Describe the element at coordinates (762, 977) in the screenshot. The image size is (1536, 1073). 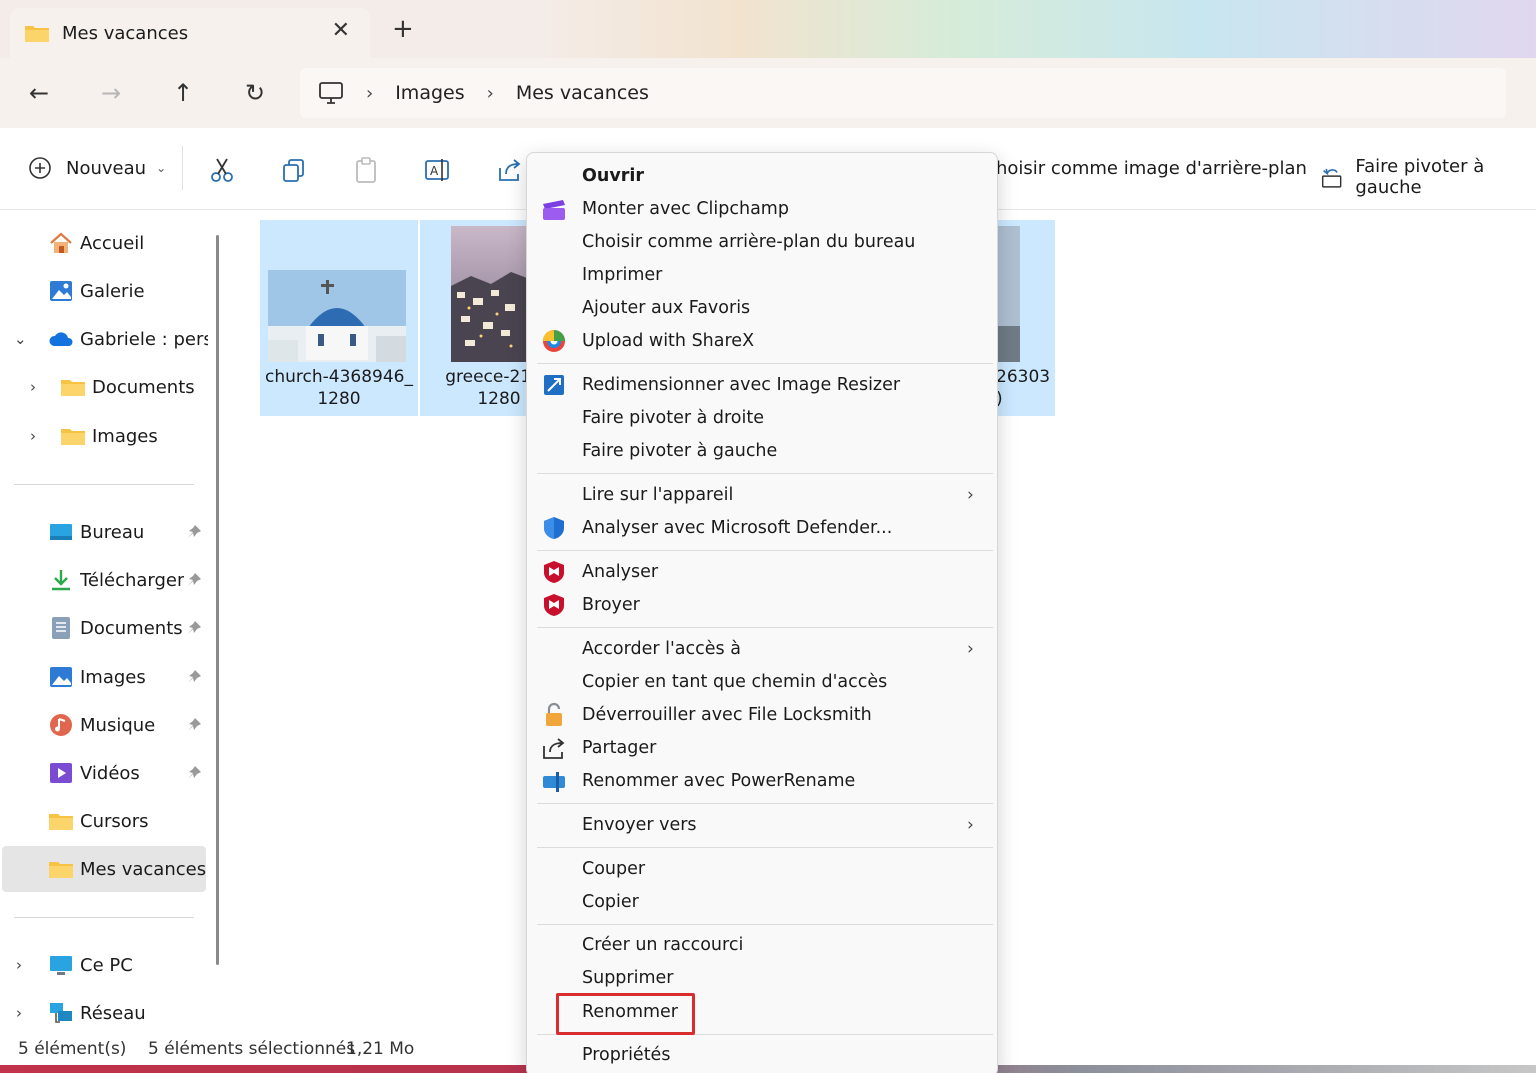
I see `menu-item-supprimer: Supprimer` at that location.